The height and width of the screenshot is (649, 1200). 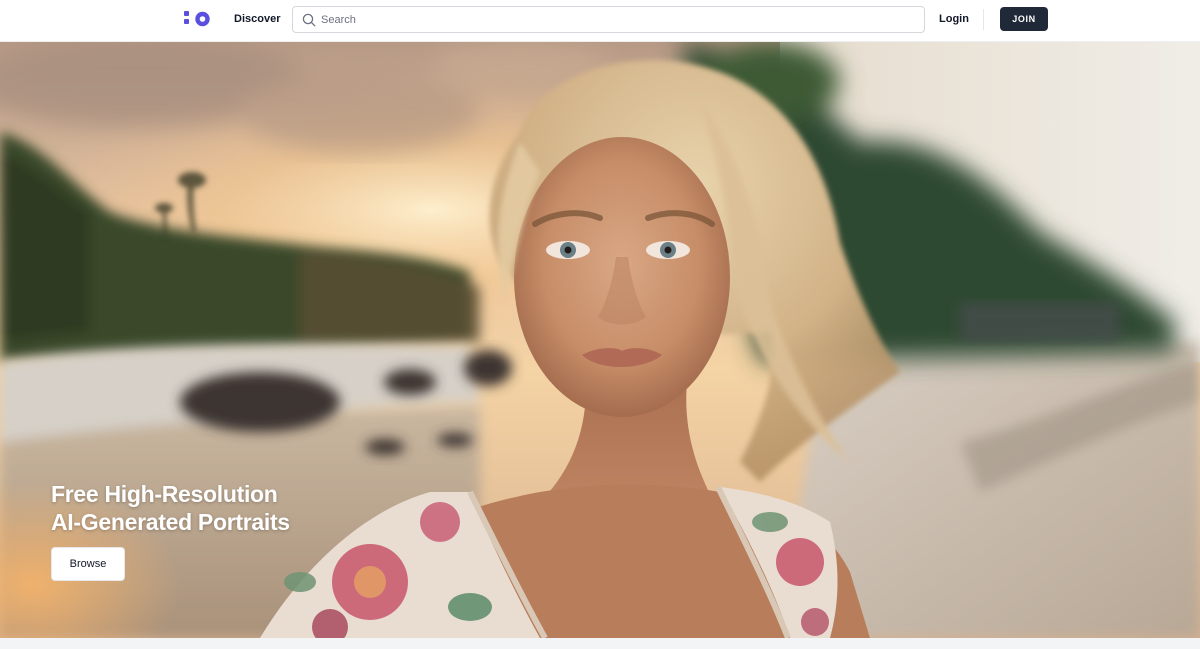 I want to click on brand-logo-icon, so click(x=198, y=19).